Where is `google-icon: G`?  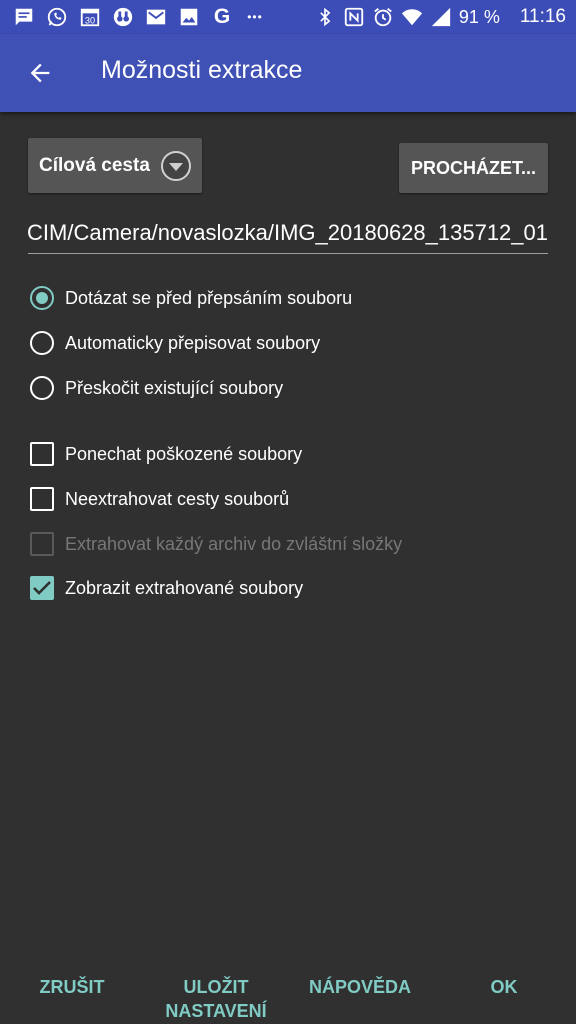
google-icon: G is located at coordinates (222, 16).